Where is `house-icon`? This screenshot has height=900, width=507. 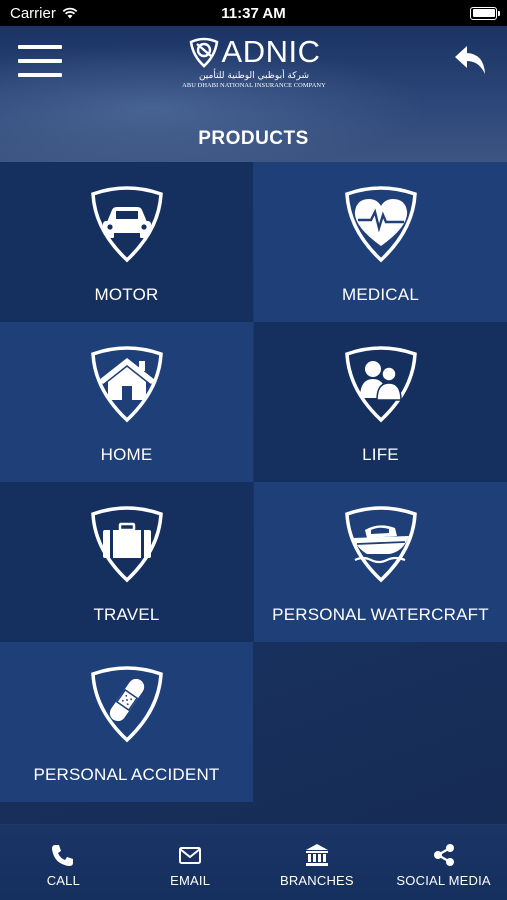
house-icon is located at coordinates (126, 384).